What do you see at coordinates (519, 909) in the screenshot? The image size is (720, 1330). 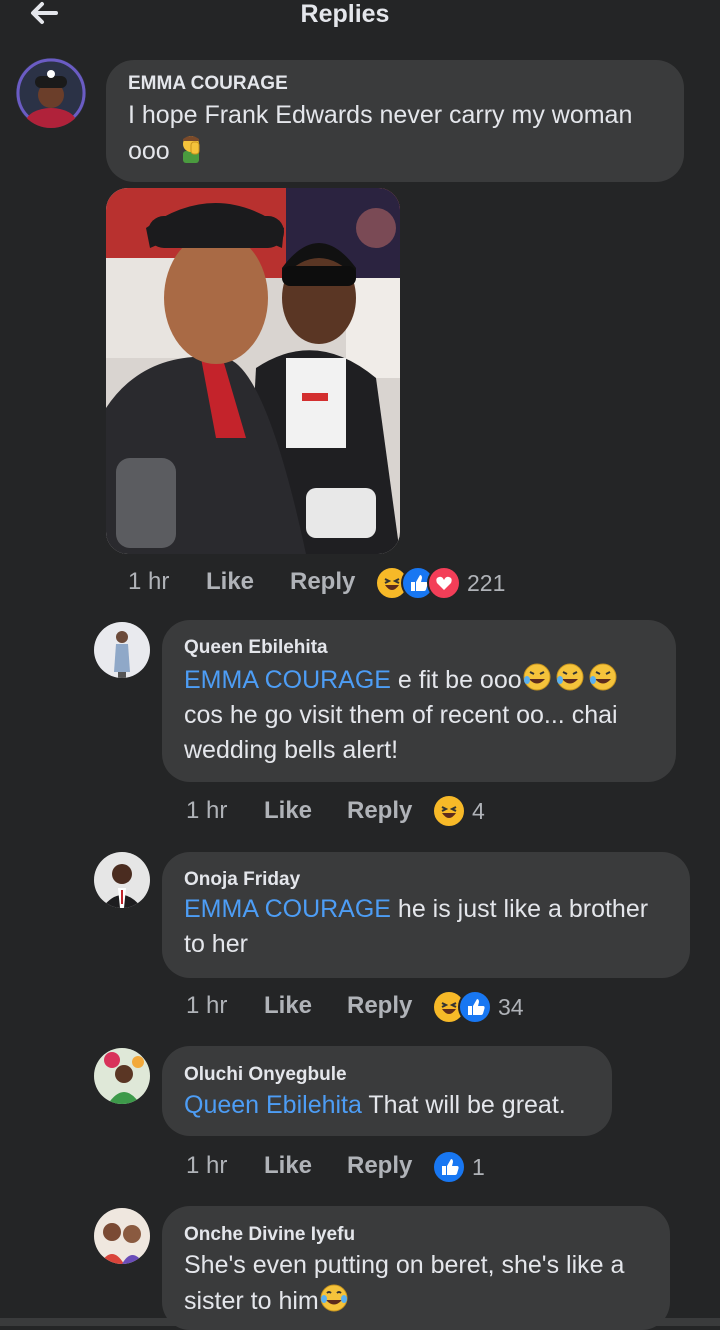 I see `comment-text-line: he is just like a brother` at bounding box center [519, 909].